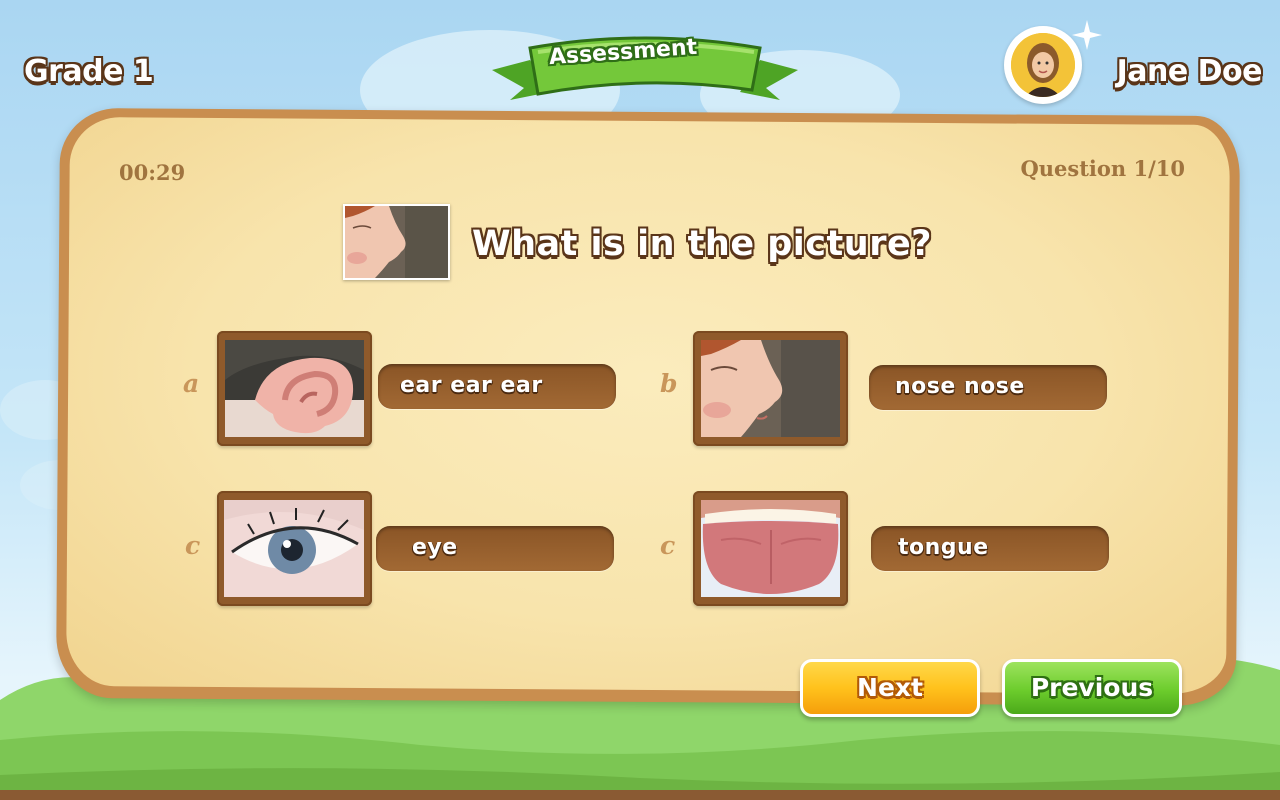 The height and width of the screenshot is (800, 1280). I want to click on next-button: Next, so click(890, 688).